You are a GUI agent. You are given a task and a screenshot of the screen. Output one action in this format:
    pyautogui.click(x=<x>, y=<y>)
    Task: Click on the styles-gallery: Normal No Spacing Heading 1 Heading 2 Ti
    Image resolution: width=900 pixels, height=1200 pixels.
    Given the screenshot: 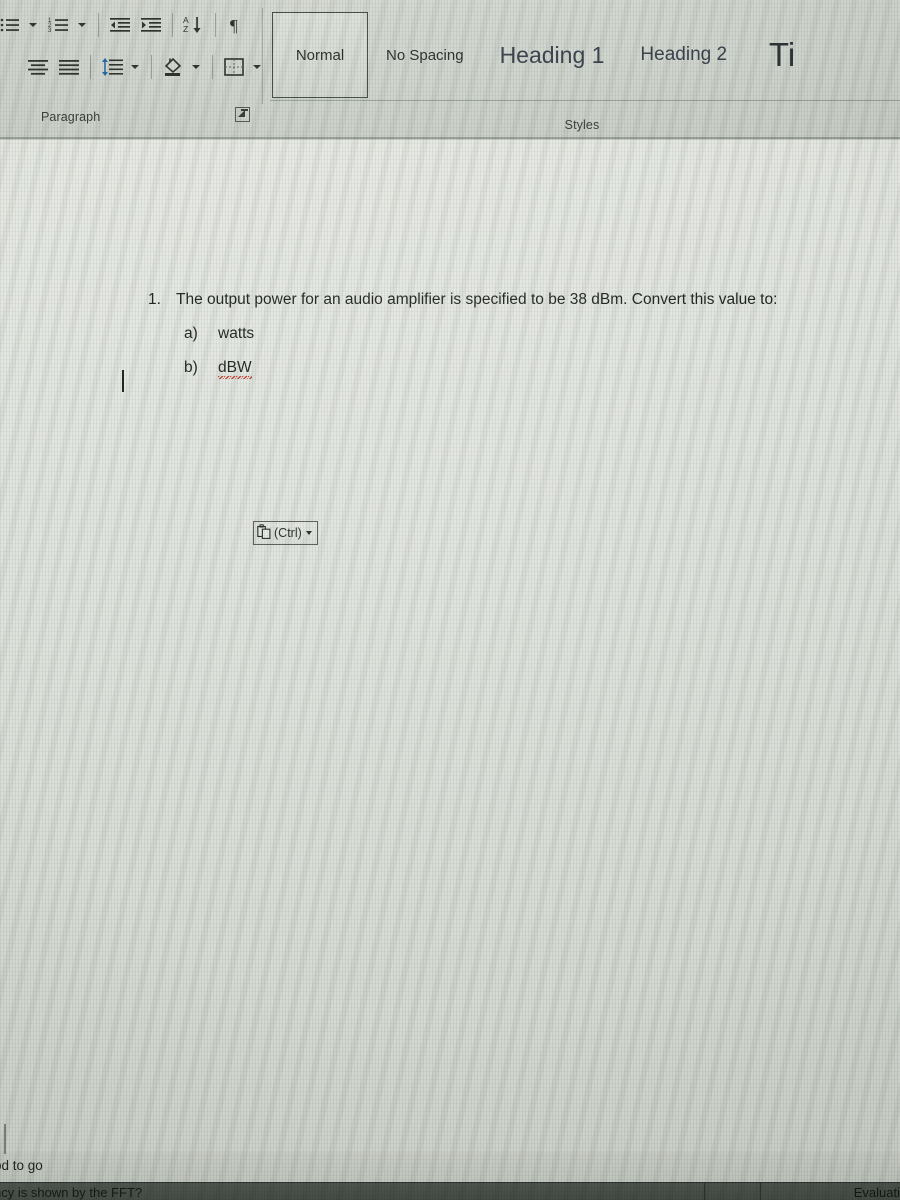 What is the action you would take?
    pyautogui.click(x=545, y=55)
    